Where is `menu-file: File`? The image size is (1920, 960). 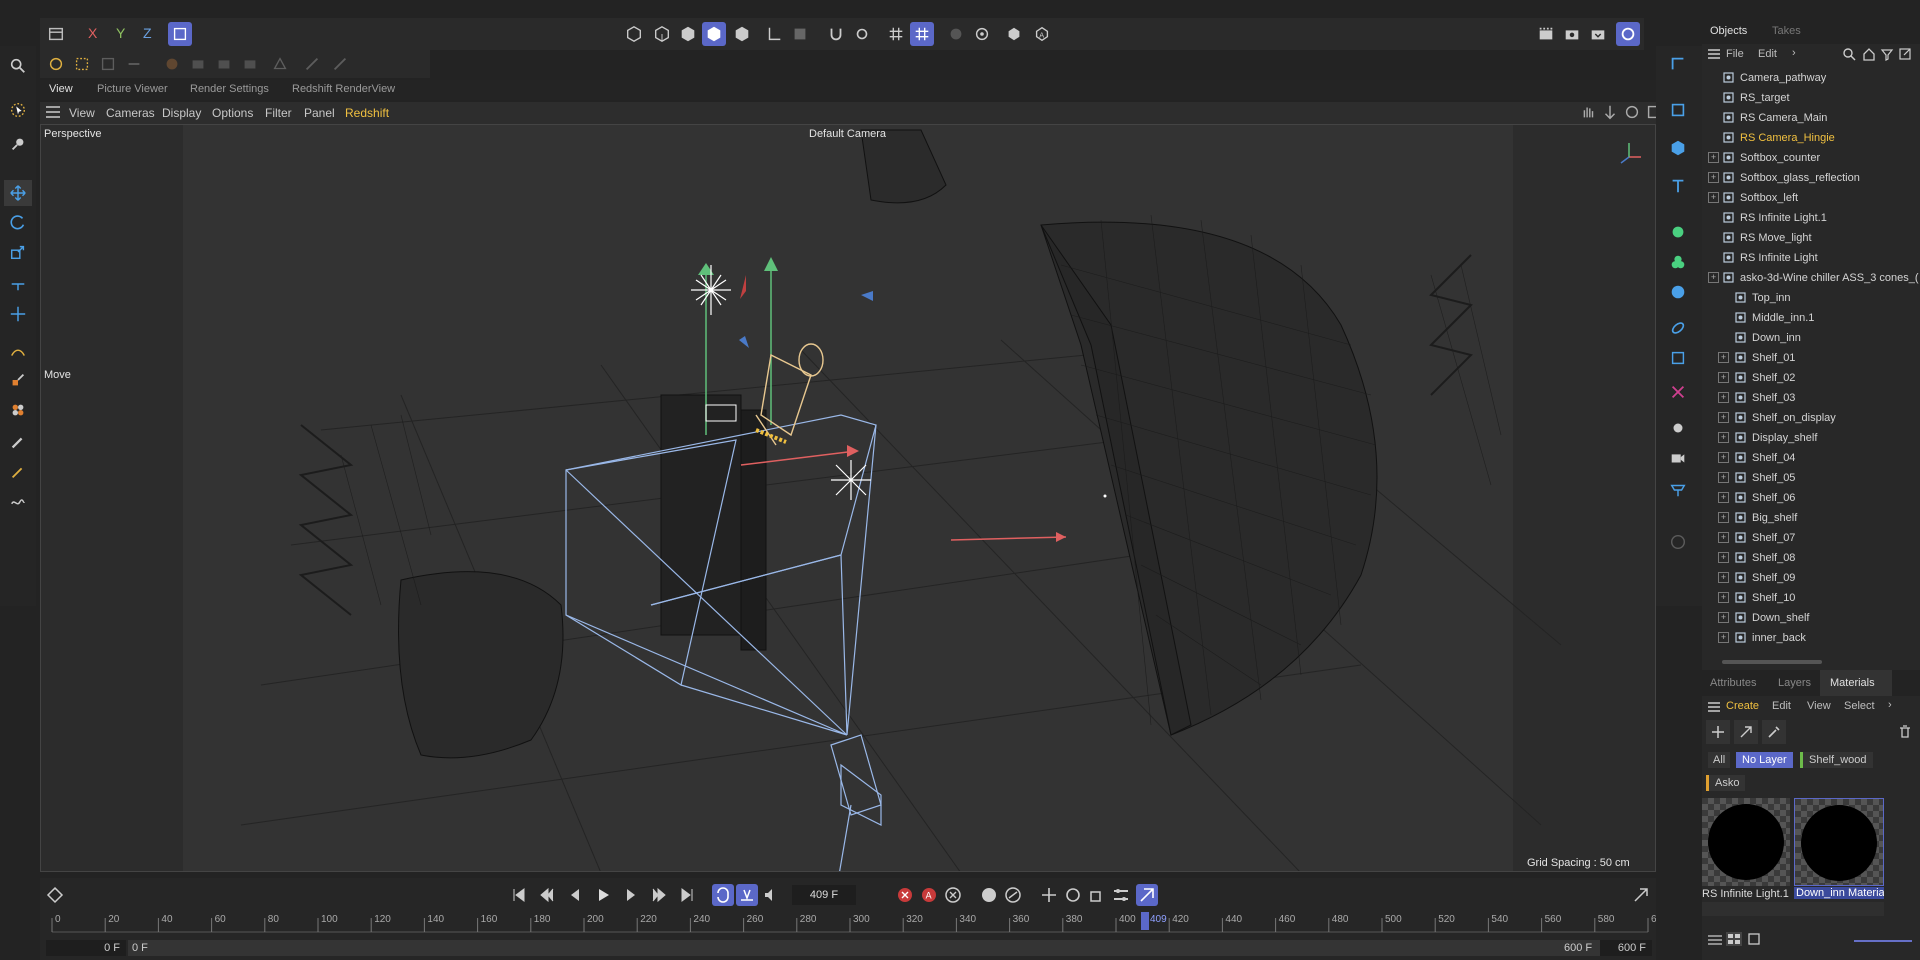
menu-file: File is located at coordinates (1735, 54).